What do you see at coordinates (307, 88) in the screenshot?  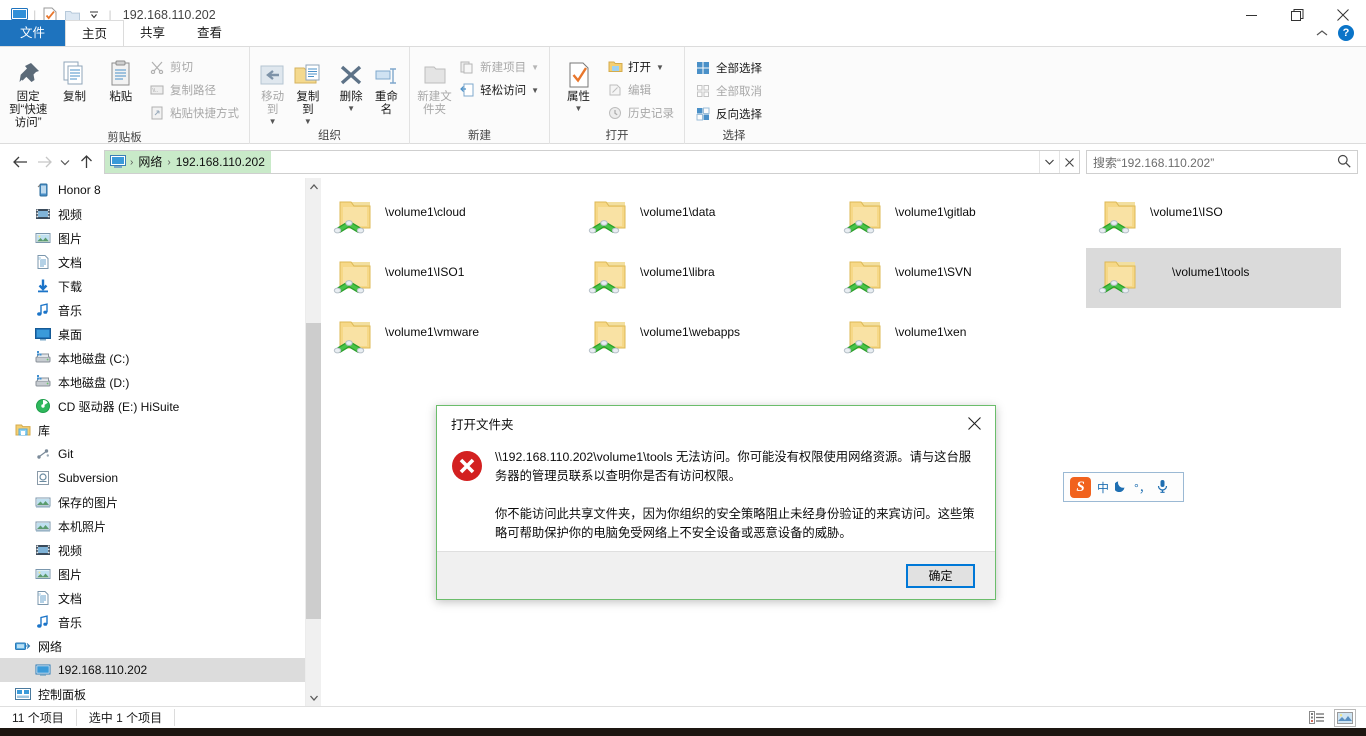 I see `copy-to-button: 复制到 ▼` at bounding box center [307, 88].